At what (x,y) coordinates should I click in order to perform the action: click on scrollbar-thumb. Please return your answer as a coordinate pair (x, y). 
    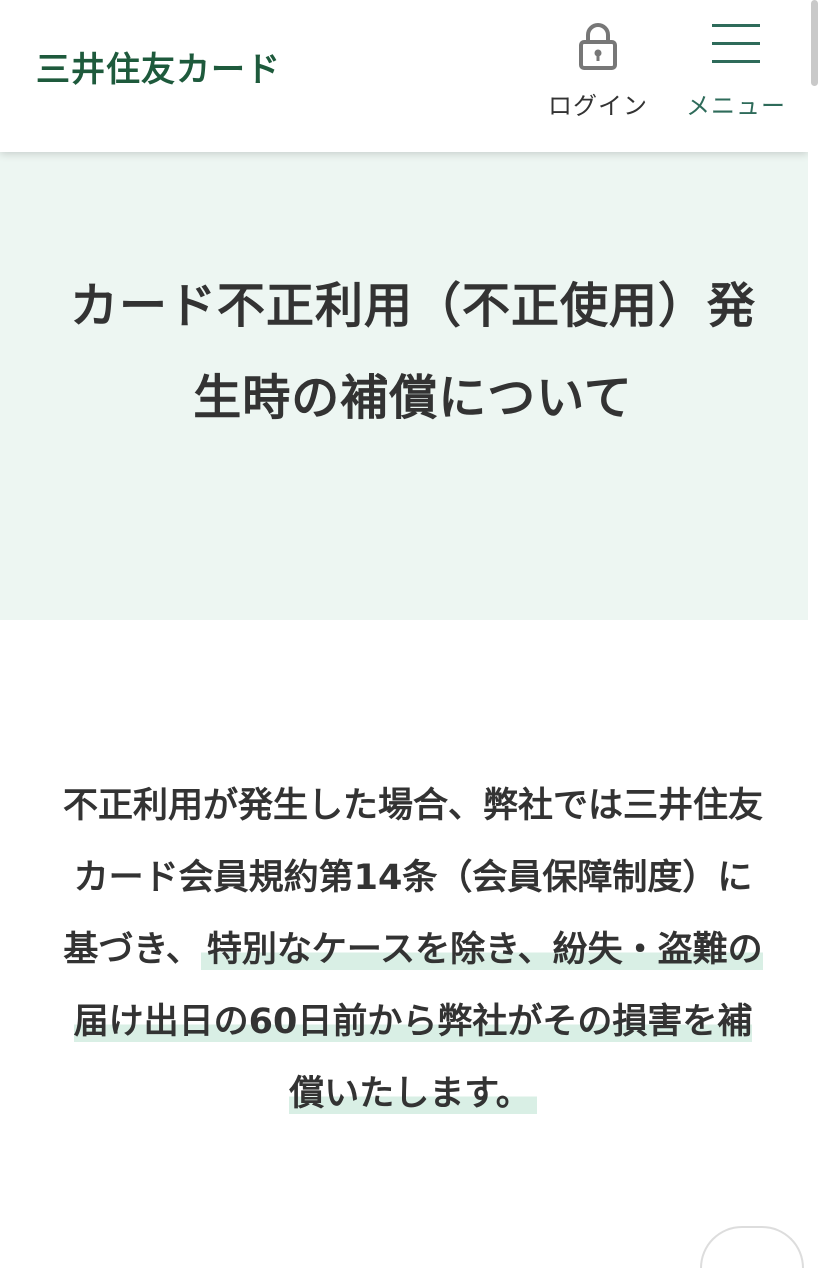
    Looking at the image, I should click on (814, 43).